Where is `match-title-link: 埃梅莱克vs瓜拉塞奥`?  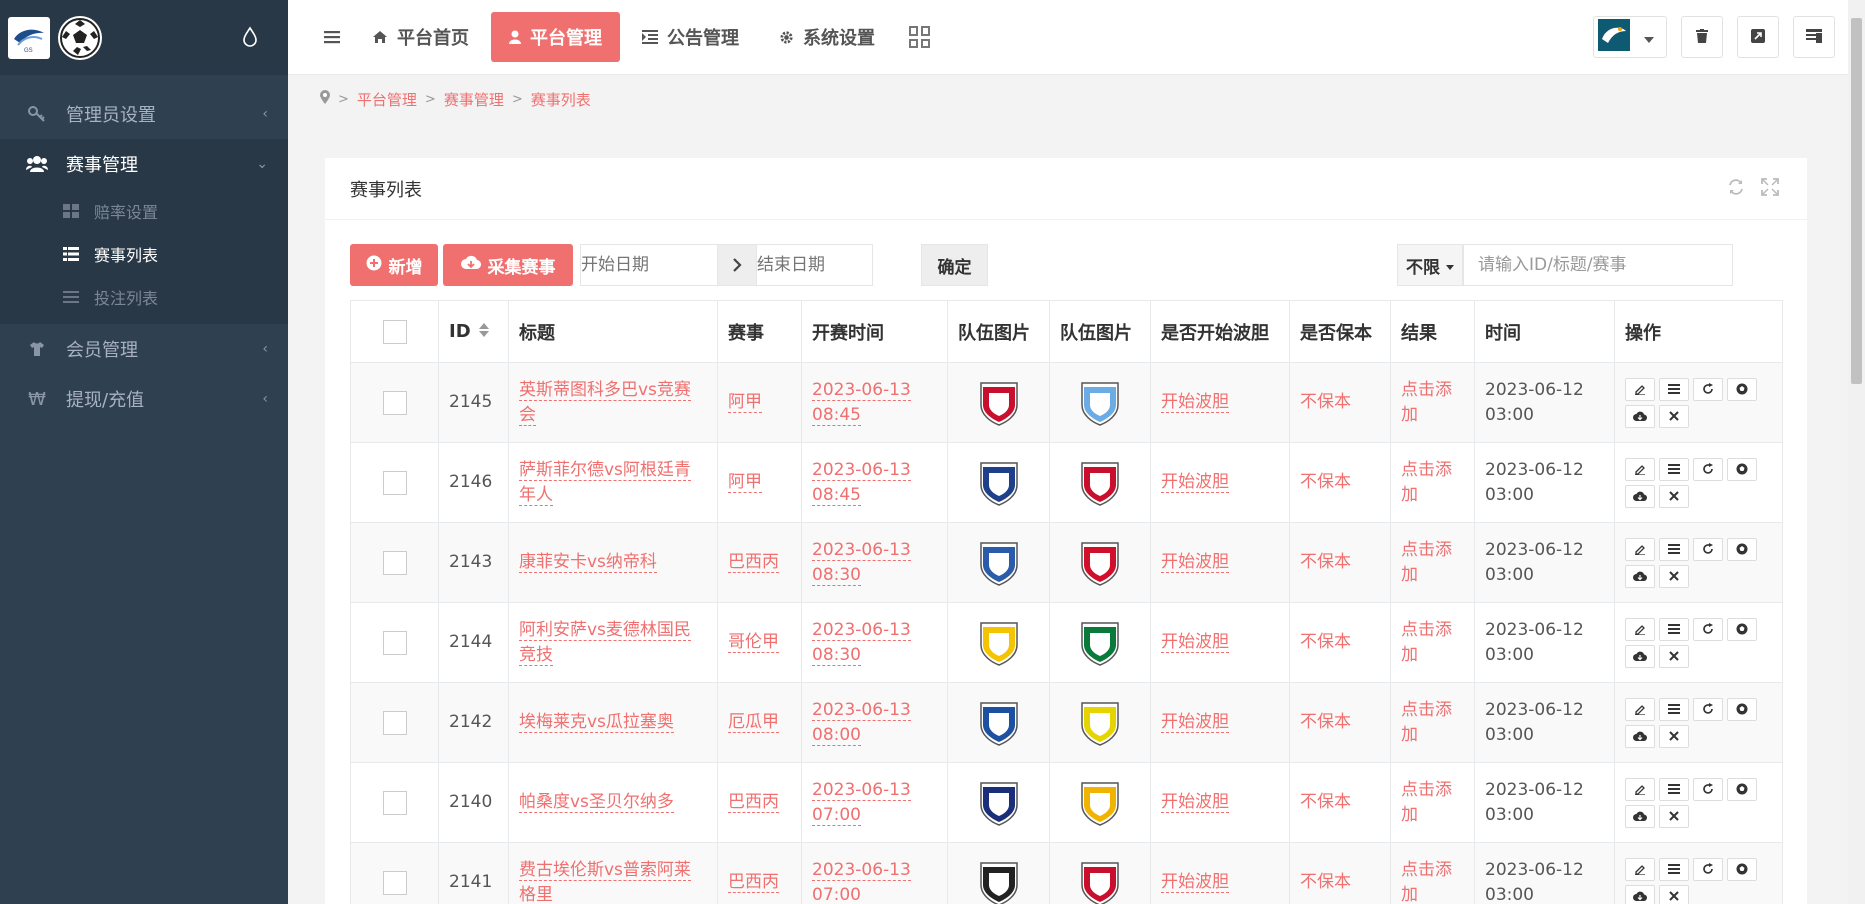 match-title-link: 埃梅莱克vs瓜拉塞奥 is located at coordinates (596, 722).